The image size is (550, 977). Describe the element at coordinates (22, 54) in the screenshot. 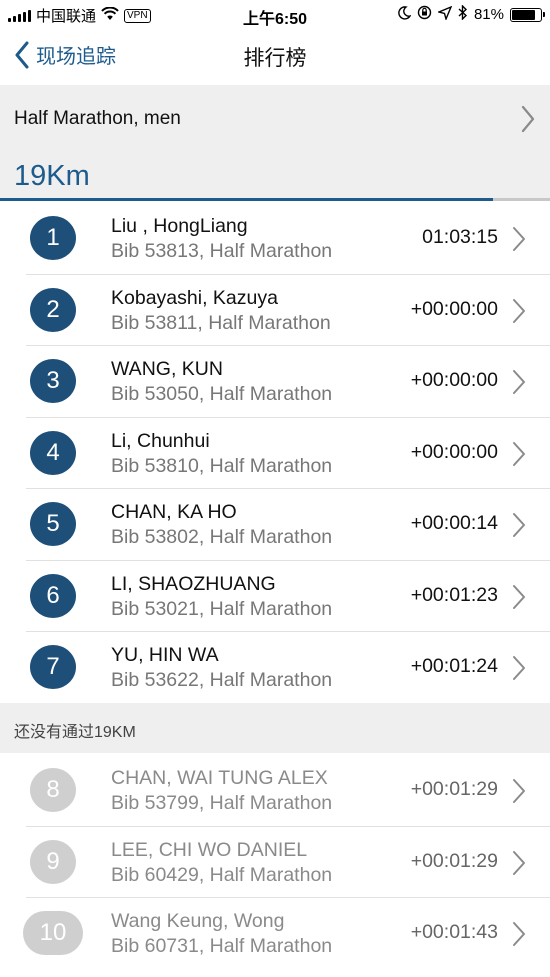

I see `chevron-left-icon` at that location.